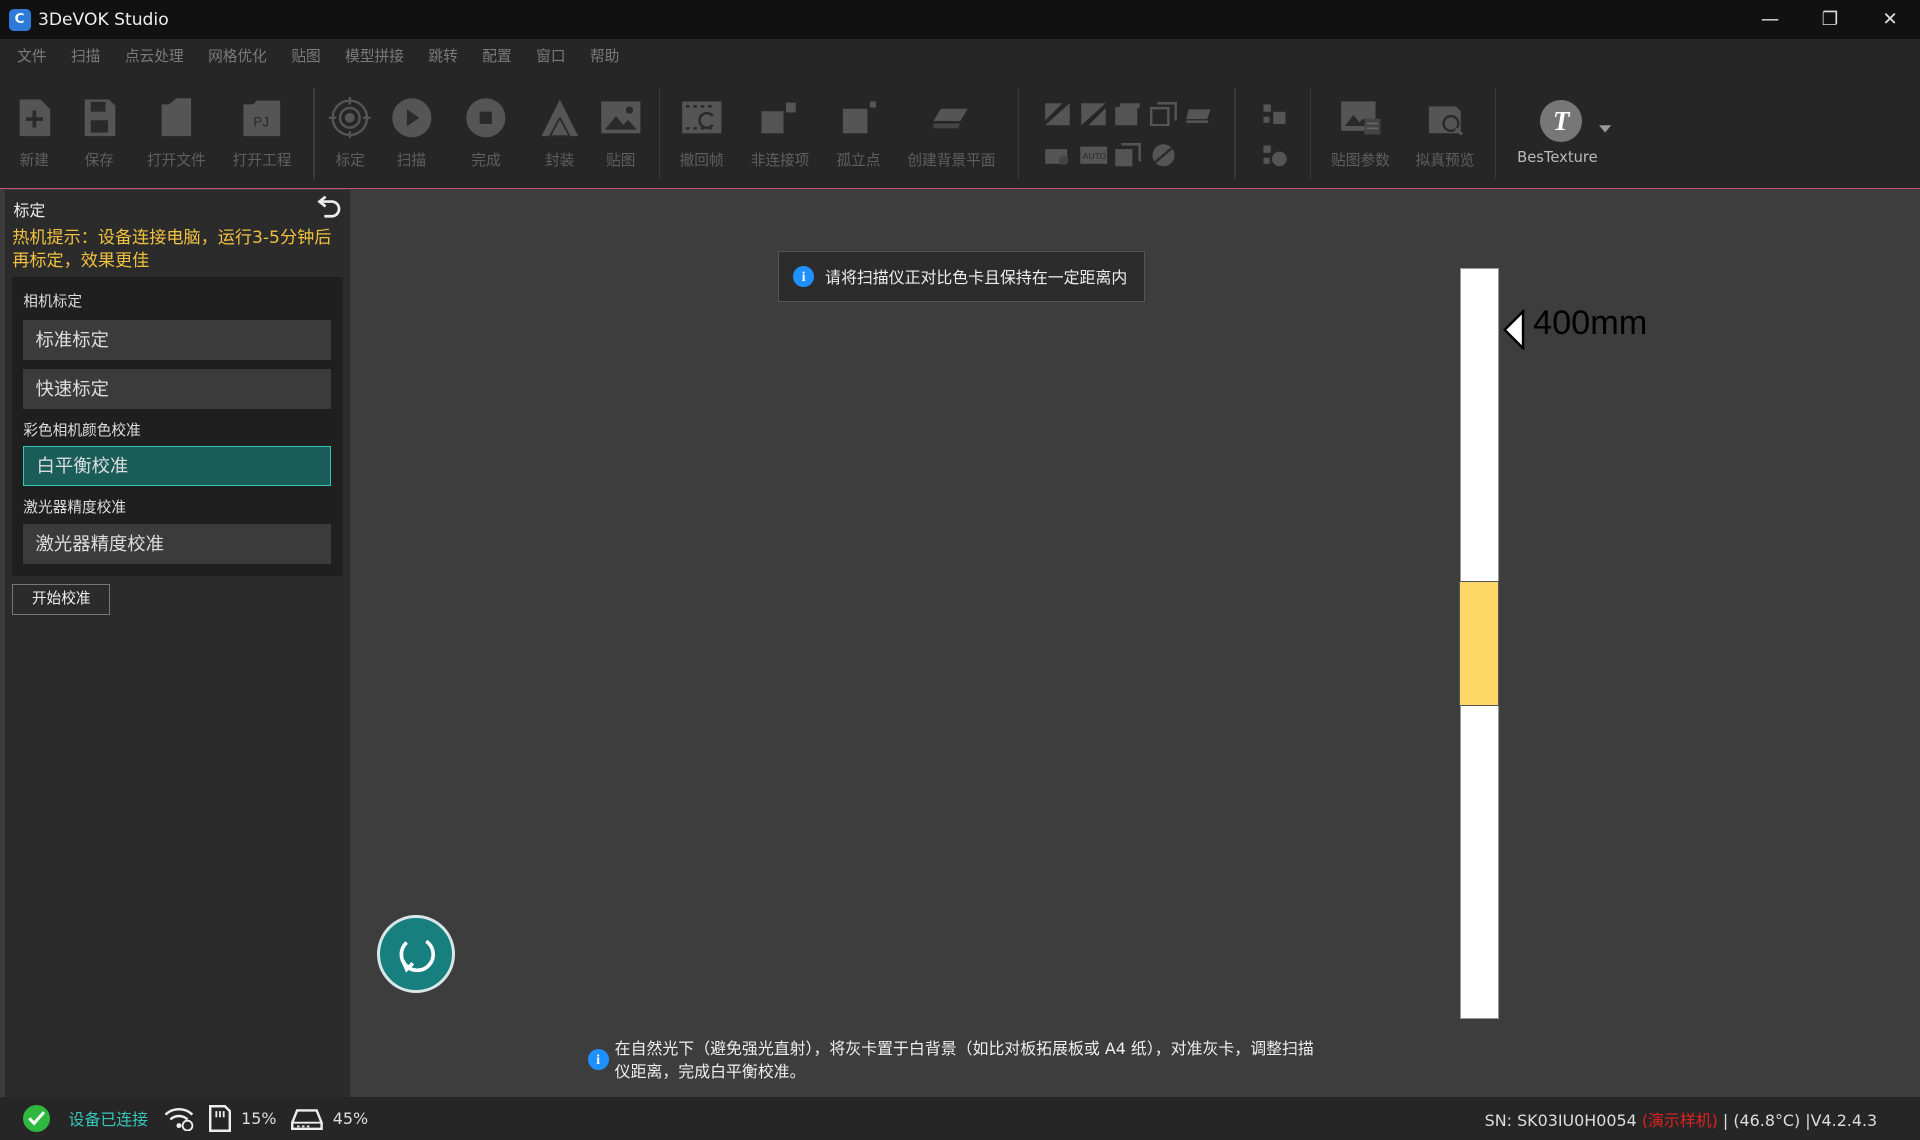  What do you see at coordinates (551, 57) in the screenshot?
I see `menu-window: 窗口` at bounding box center [551, 57].